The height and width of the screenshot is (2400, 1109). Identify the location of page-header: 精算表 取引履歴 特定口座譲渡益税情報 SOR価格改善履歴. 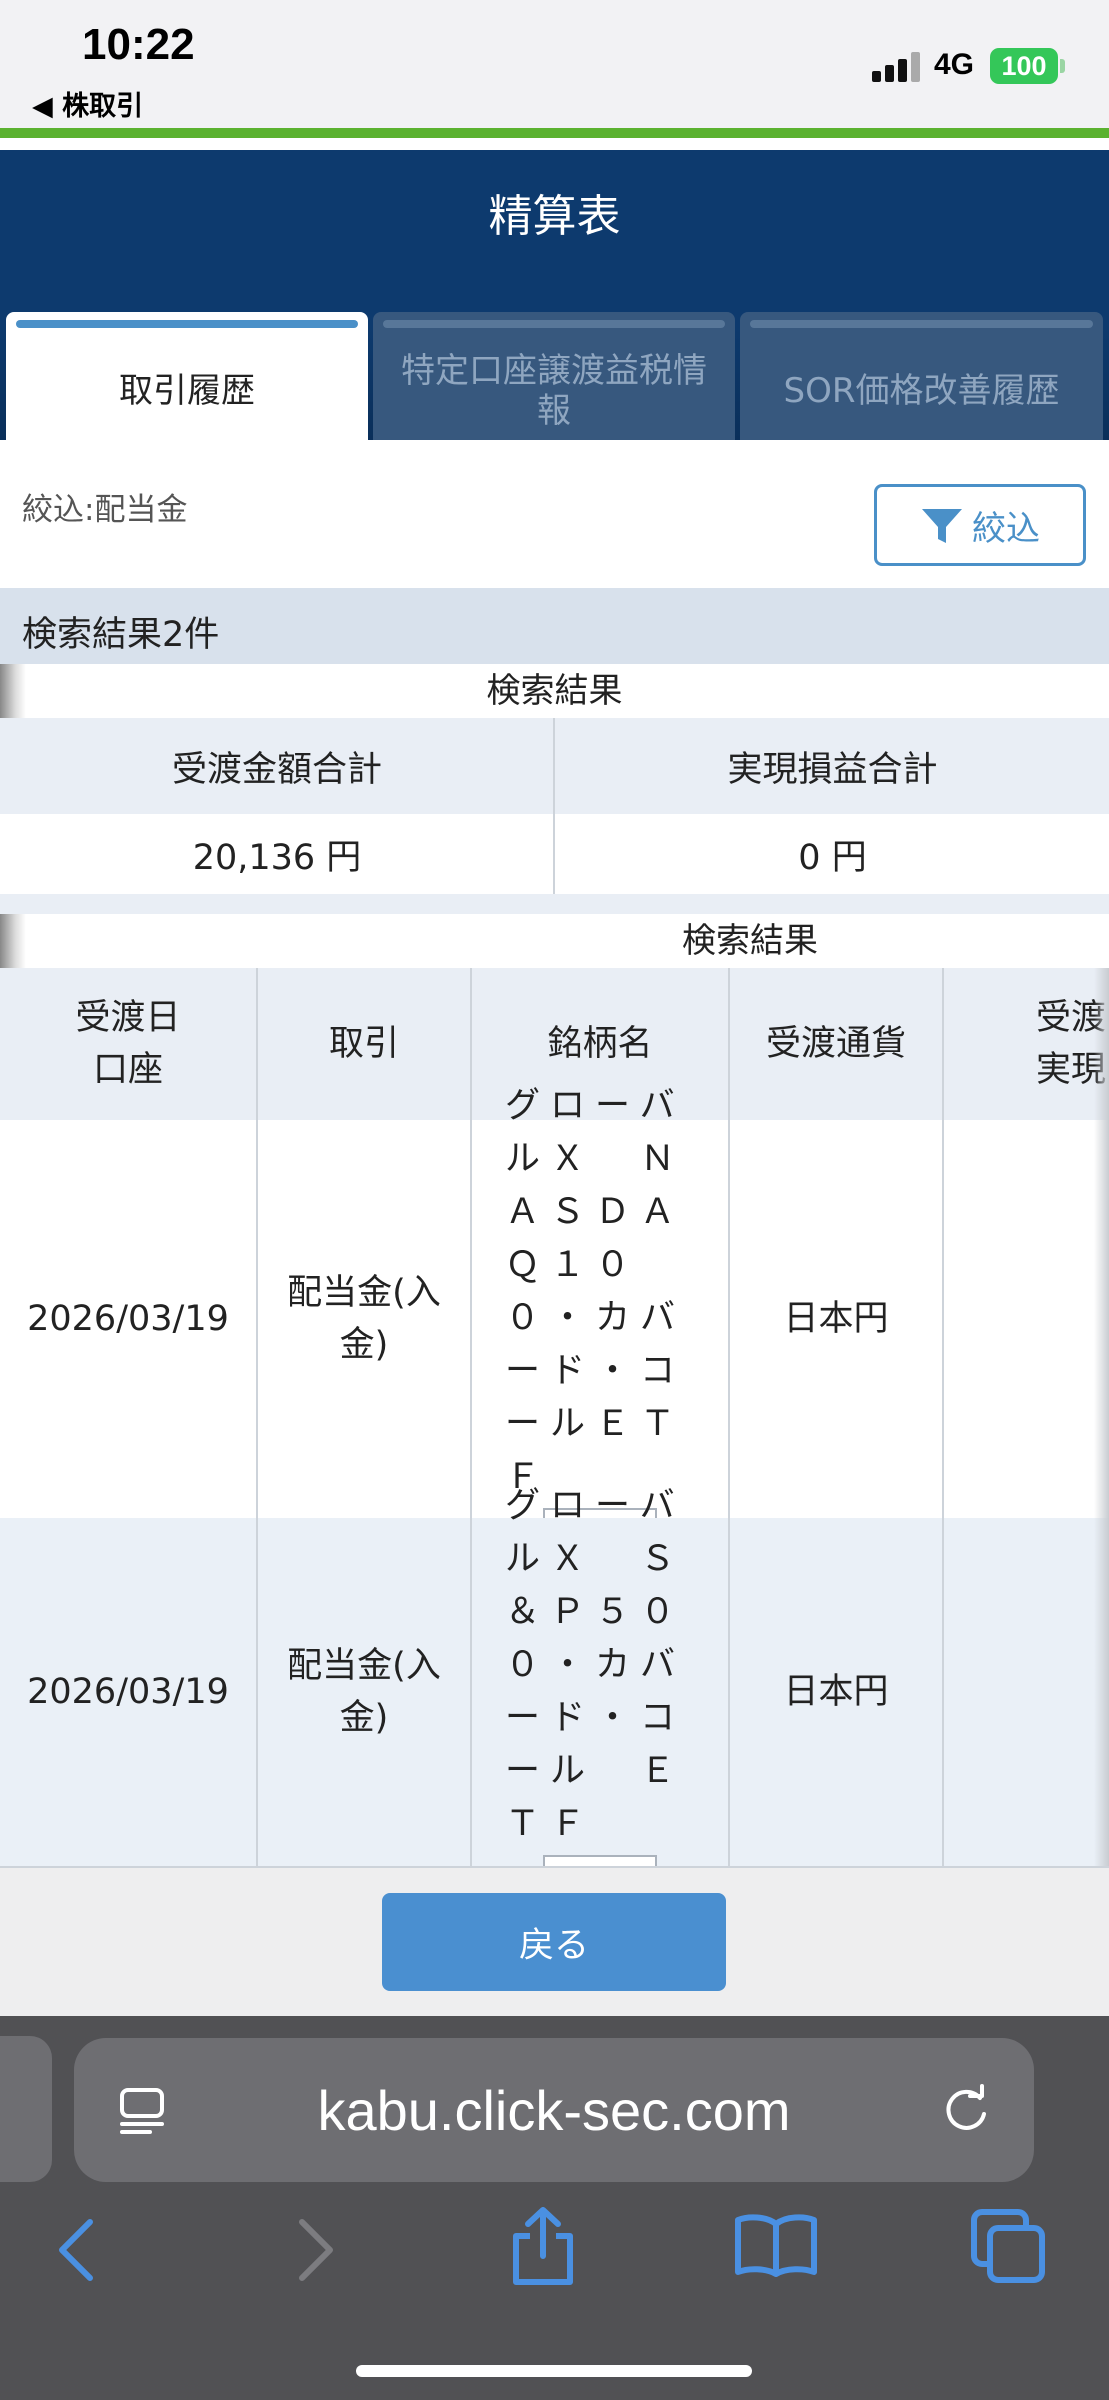
(554, 295).